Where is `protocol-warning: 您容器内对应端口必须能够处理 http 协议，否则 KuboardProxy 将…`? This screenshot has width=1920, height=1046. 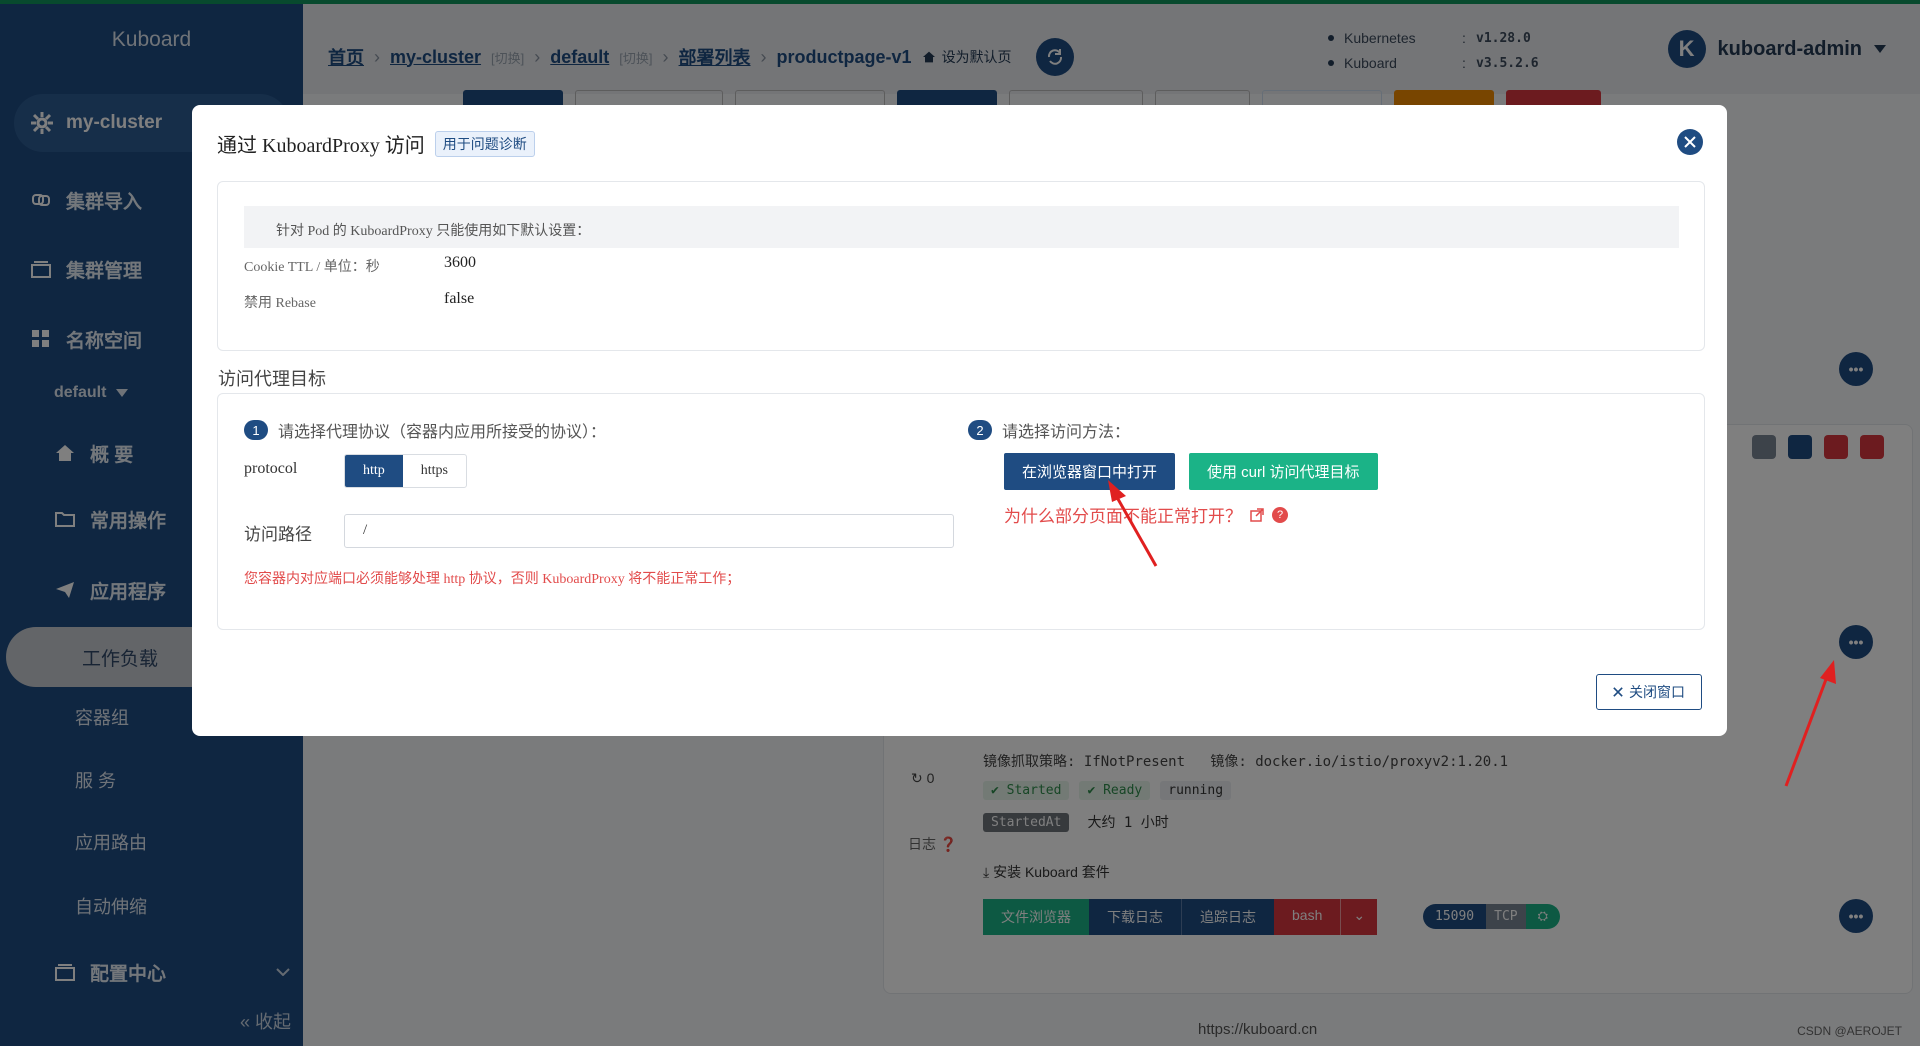 protocol-warning: 您容器内对应端口必须能够处理 http 协议，否则 KuboardProxy 将… is located at coordinates (492, 579).